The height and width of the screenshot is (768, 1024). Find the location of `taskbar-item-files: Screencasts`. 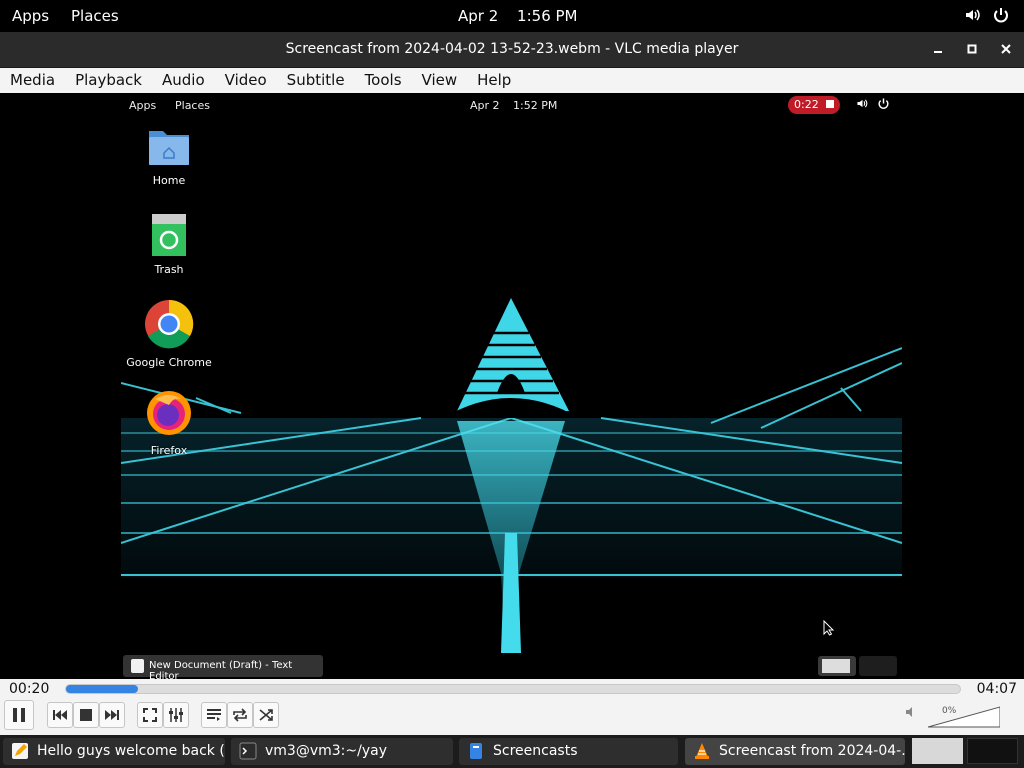

taskbar-item-files: Screencasts is located at coordinates (568, 751).